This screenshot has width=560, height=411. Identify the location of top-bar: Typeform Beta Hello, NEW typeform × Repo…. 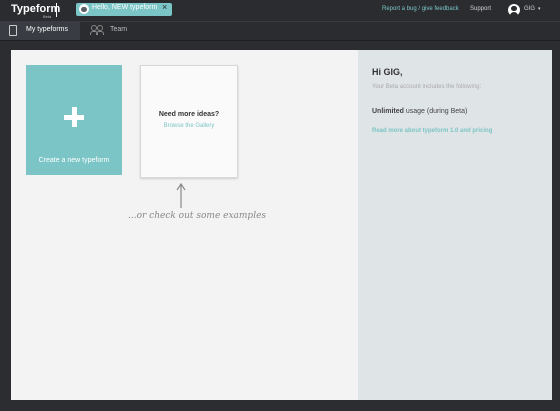
(280, 10).